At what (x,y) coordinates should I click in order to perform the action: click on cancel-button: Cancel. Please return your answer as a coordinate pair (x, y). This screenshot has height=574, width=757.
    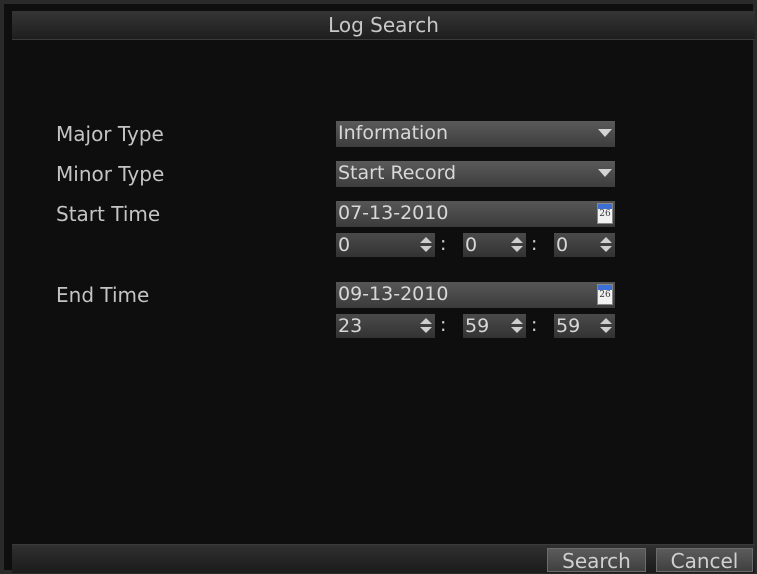
    Looking at the image, I should click on (704, 560).